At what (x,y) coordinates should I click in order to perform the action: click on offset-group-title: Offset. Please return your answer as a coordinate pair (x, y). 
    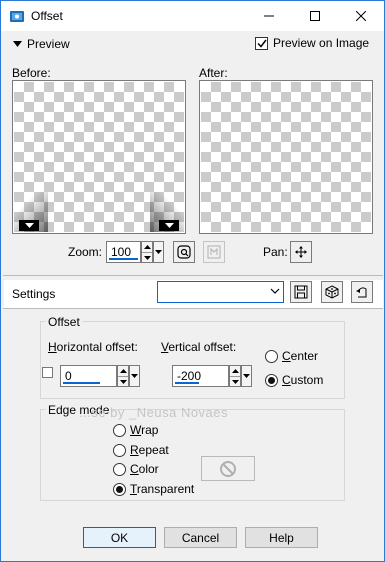
    Looking at the image, I should click on (64, 322).